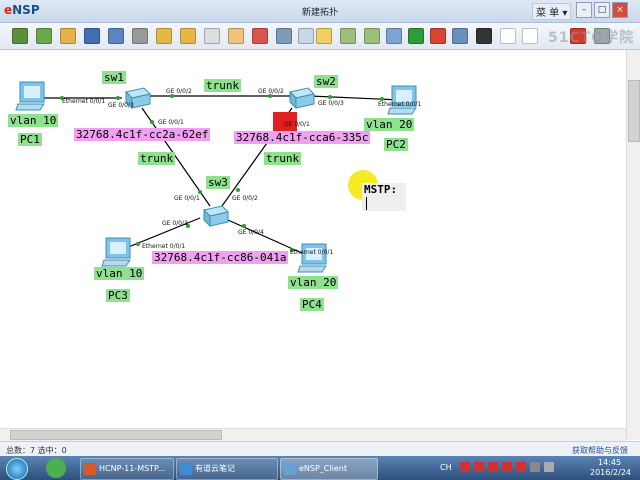 This screenshot has height=480, width=640. Describe the element at coordinates (31, 97) in the screenshot. I see `pc1-icon` at that location.